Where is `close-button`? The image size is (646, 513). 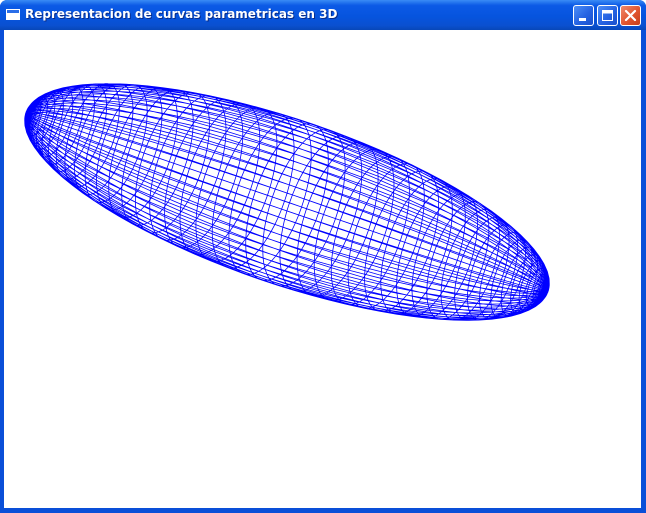 close-button is located at coordinates (630, 15).